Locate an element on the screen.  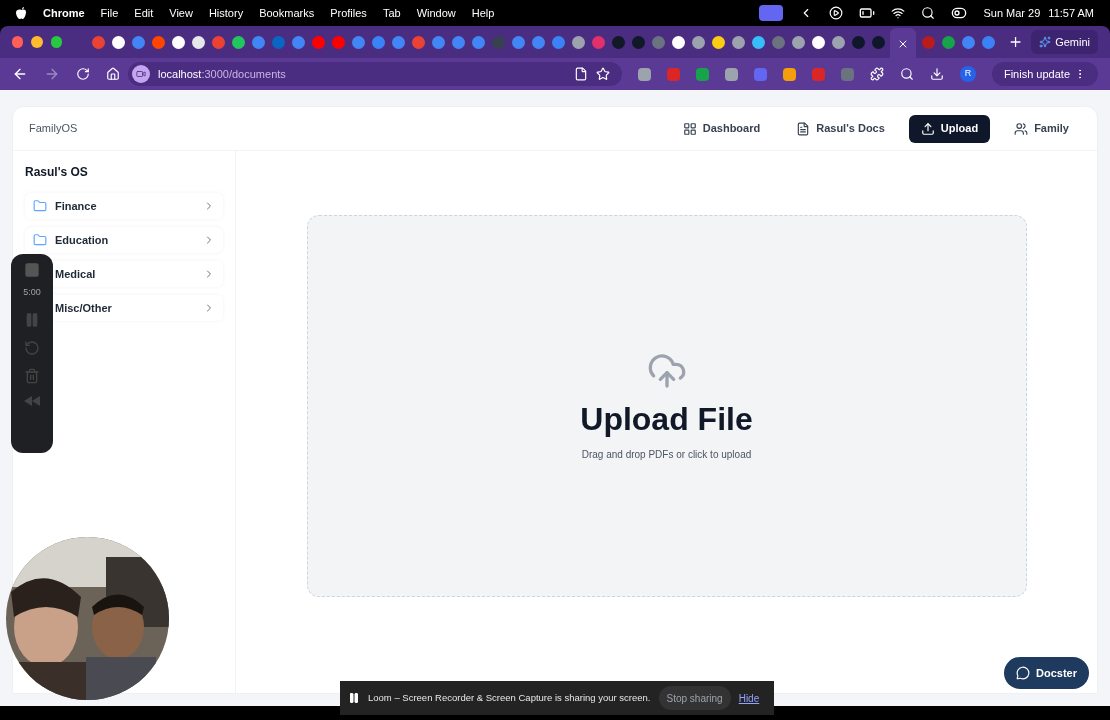
people-icon is located at coordinates (1021, 128).